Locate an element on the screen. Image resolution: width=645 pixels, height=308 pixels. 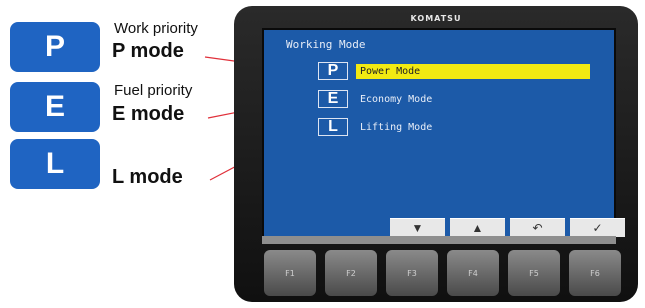
l-key: L is located at coordinates (333, 127).